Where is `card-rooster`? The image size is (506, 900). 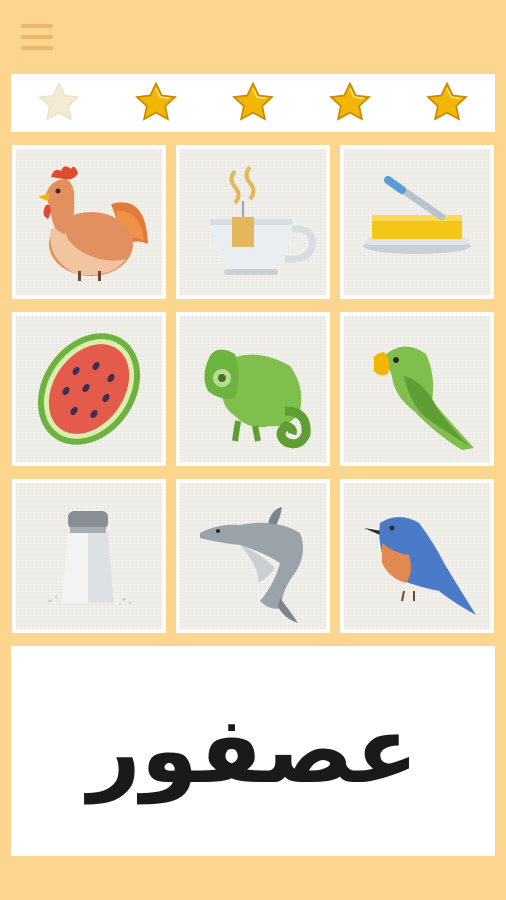 card-rooster is located at coordinates (89, 222).